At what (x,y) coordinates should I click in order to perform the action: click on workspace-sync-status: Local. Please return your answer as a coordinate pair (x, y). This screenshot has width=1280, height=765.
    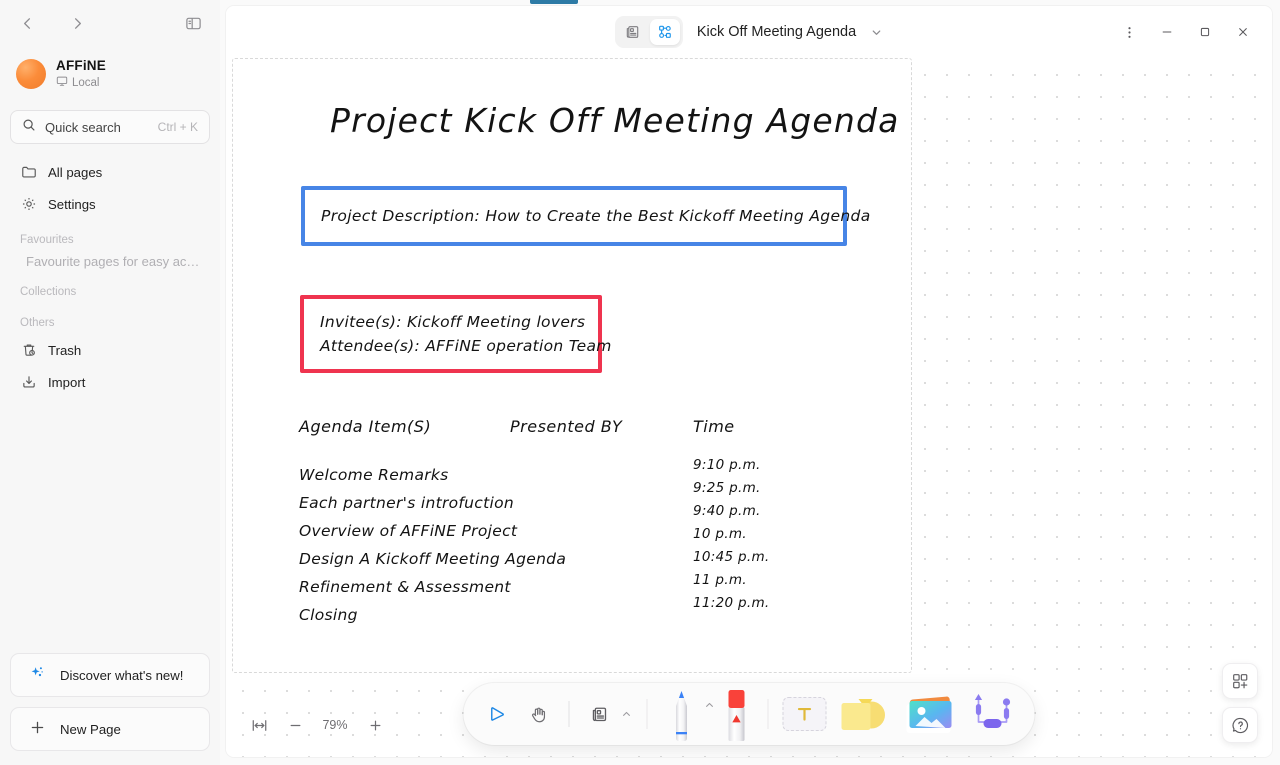
    Looking at the image, I should click on (81, 82).